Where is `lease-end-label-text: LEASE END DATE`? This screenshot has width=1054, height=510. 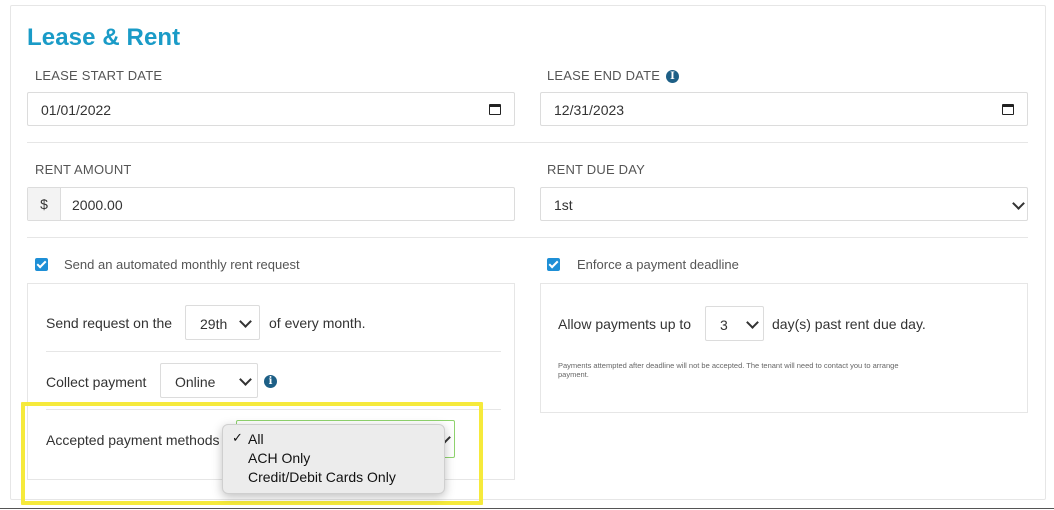 lease-end-label-text: LEASE END DATE is located at coordinates (604, 75).